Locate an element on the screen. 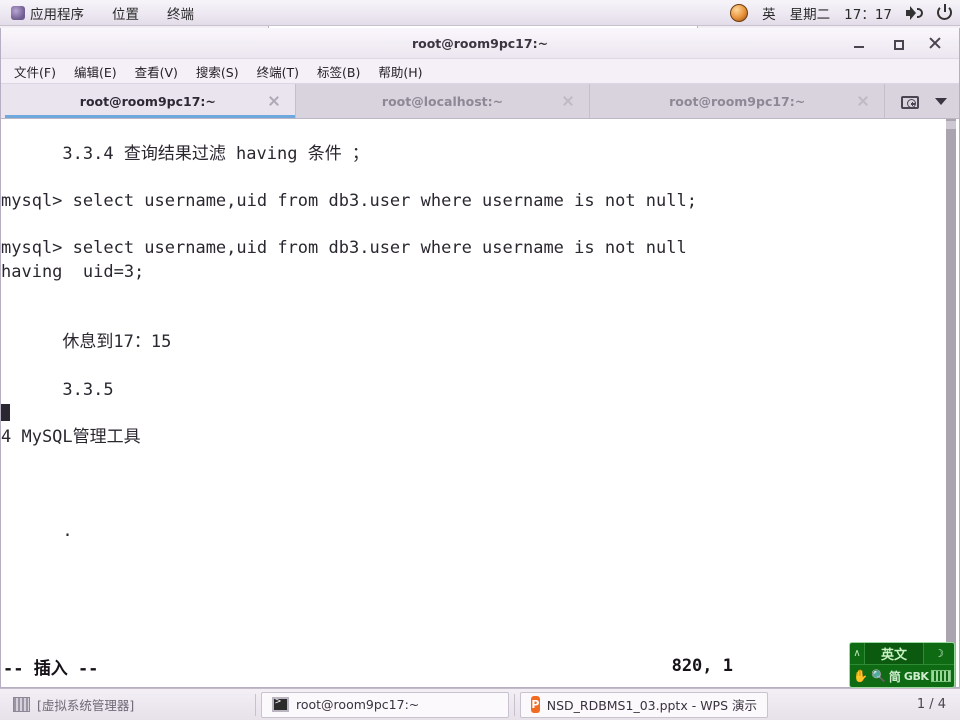  new-tab-icon is located at coordinates (910, 101).